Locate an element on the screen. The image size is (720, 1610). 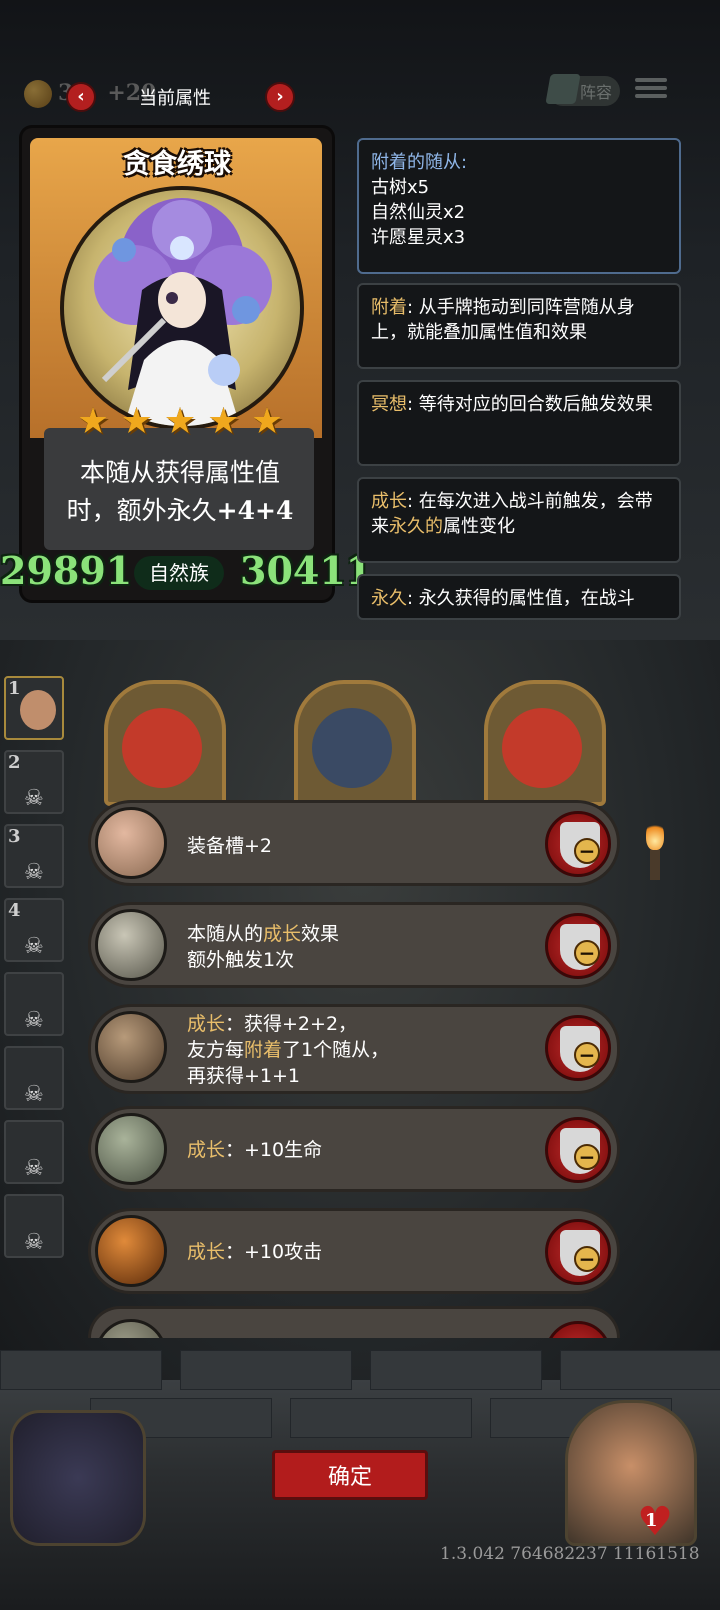
keyword-meditate: 冥想 is located at coordinates (389, 404).